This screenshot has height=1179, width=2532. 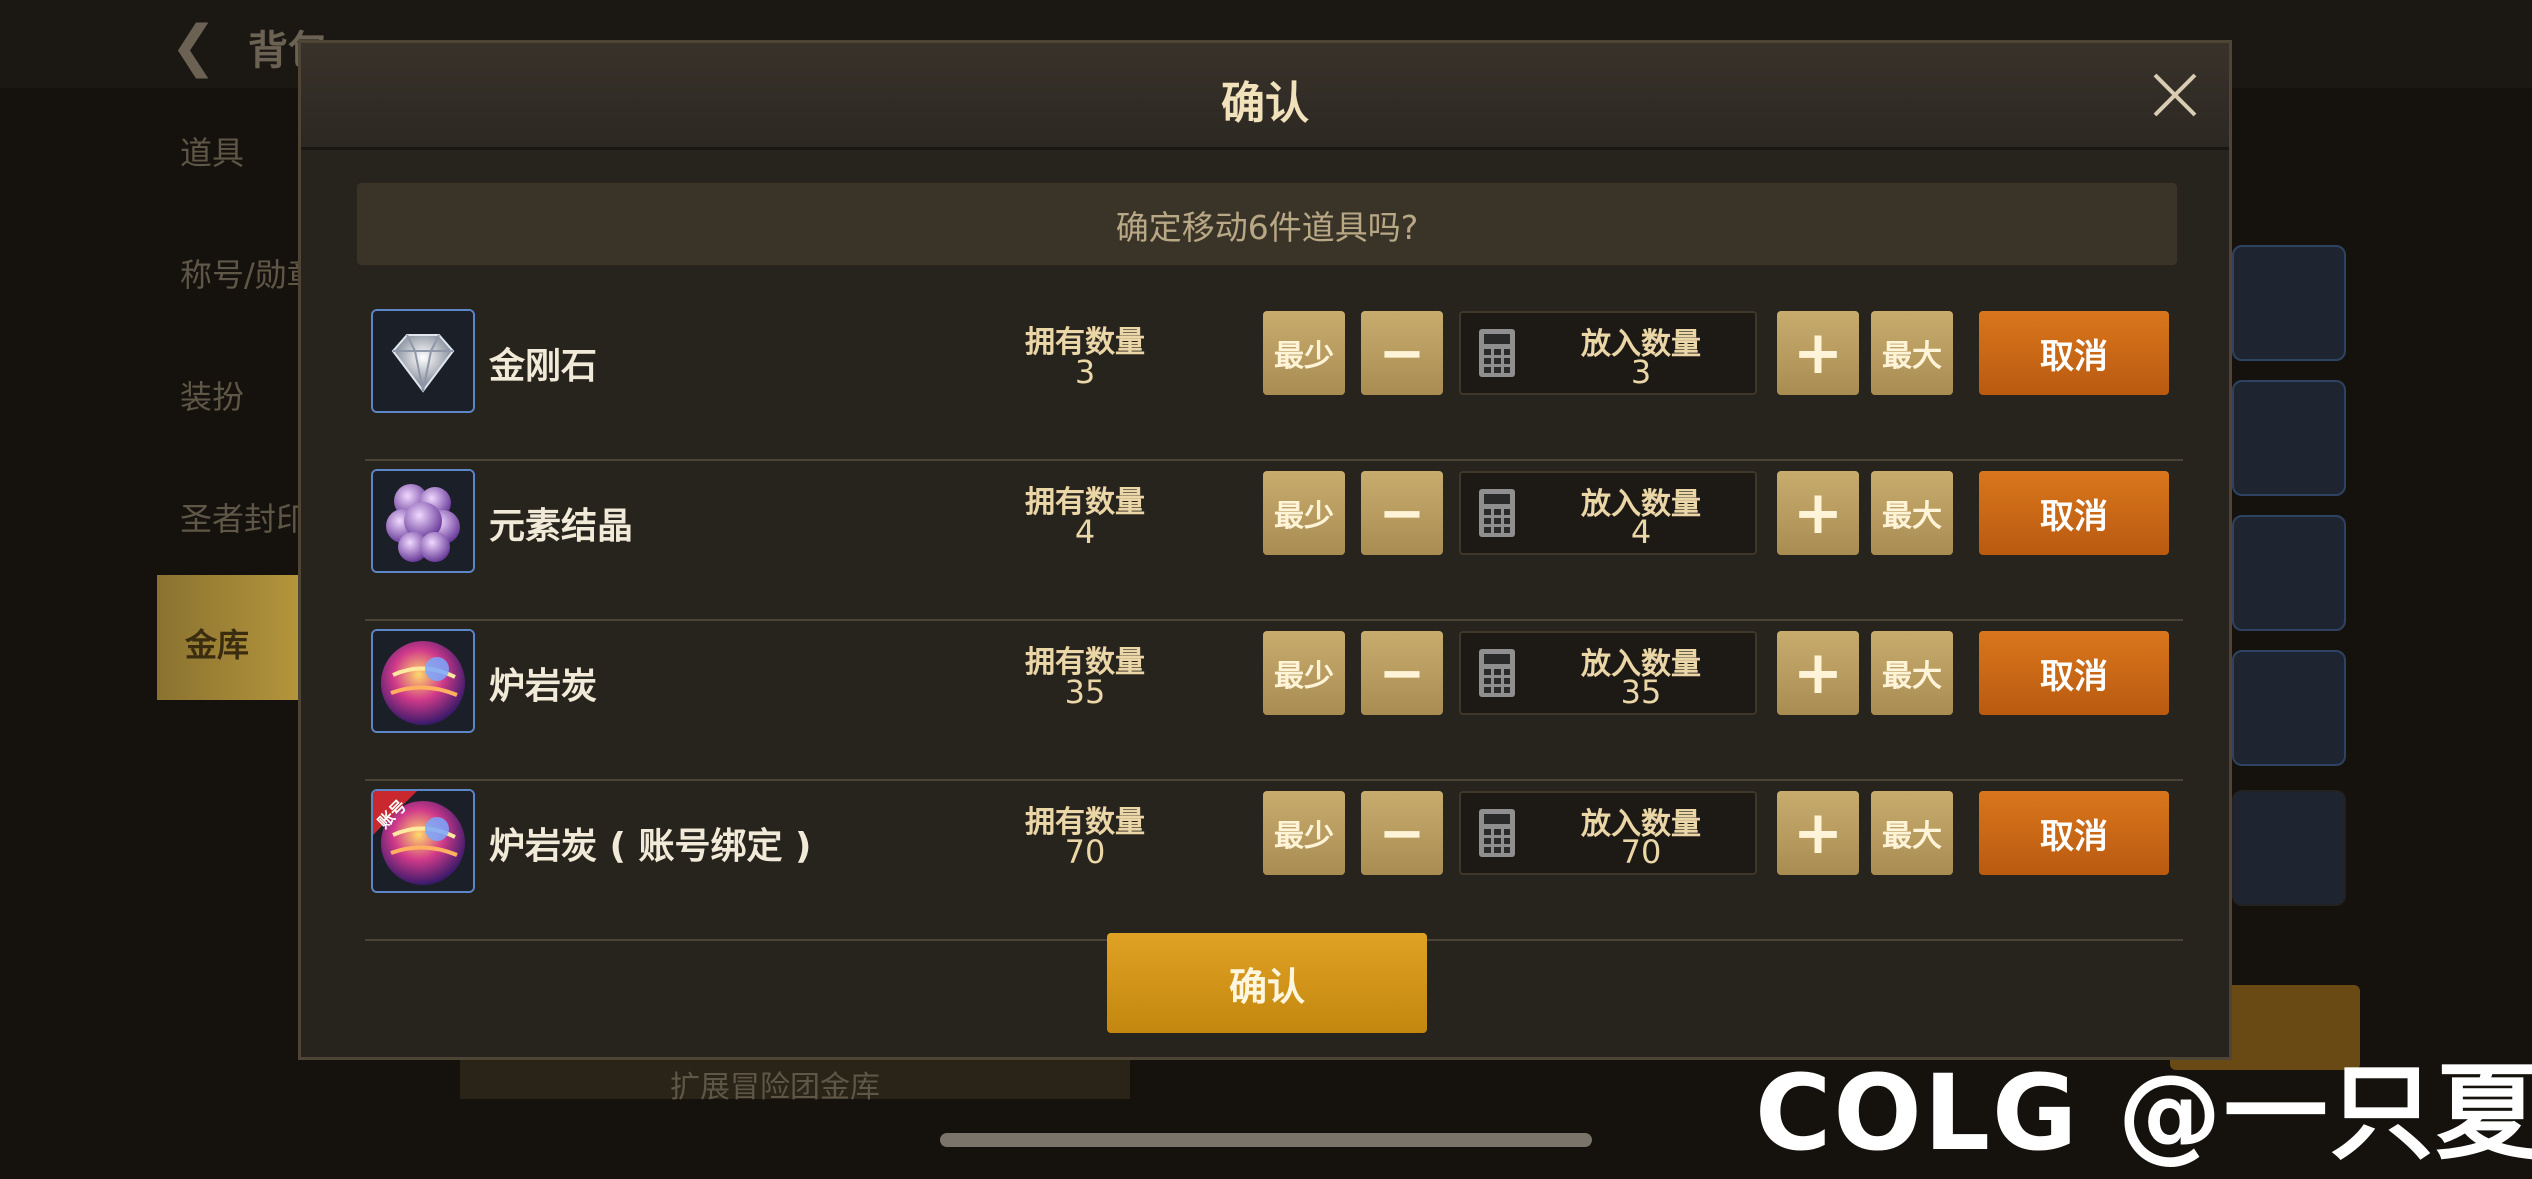 I want to click on quantity-box: 放入数量 70, so click(x=1608, y=833).